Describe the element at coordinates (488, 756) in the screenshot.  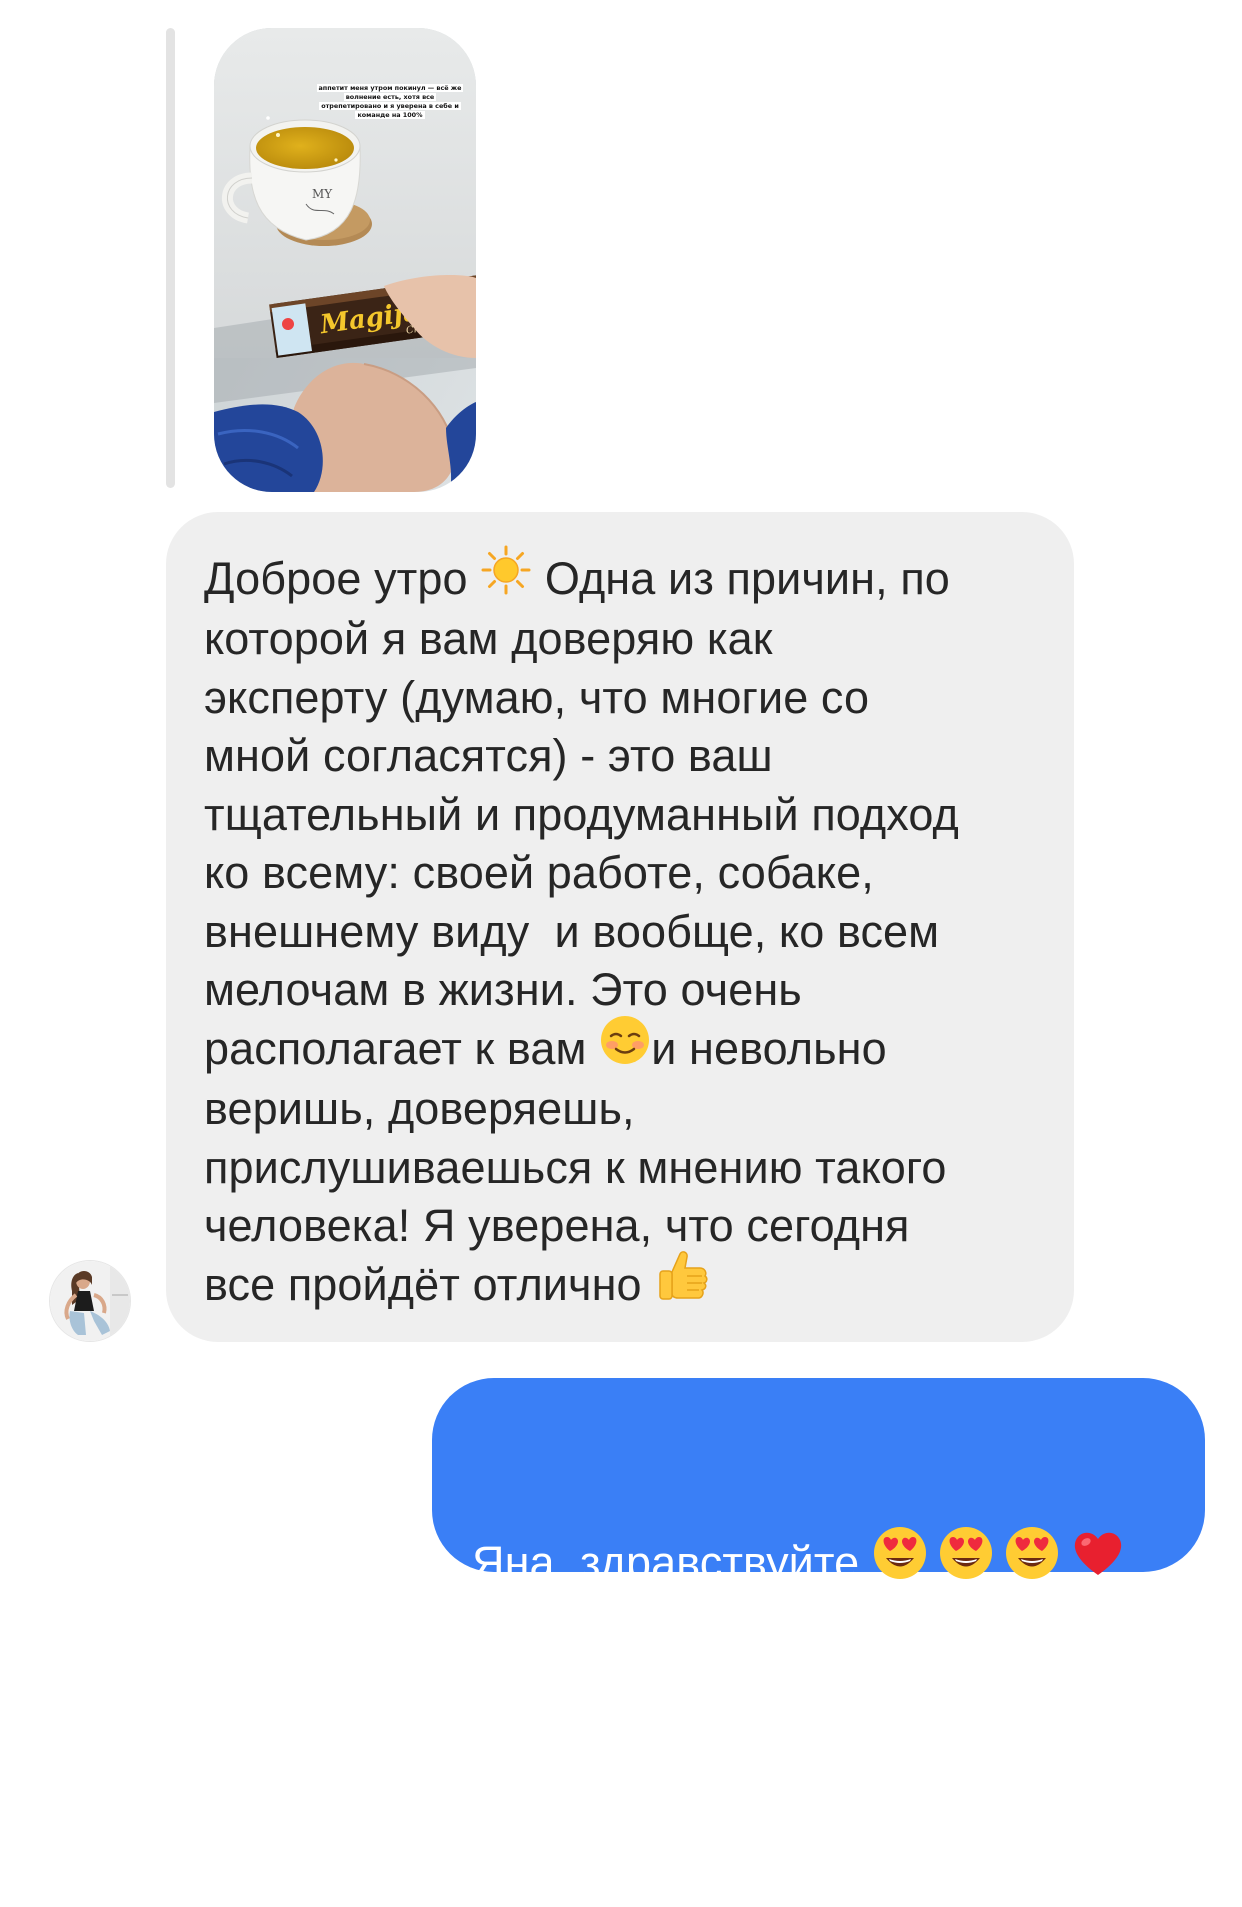
I see `incoming-message-line: мной согласятся) - это ваш` at that location.